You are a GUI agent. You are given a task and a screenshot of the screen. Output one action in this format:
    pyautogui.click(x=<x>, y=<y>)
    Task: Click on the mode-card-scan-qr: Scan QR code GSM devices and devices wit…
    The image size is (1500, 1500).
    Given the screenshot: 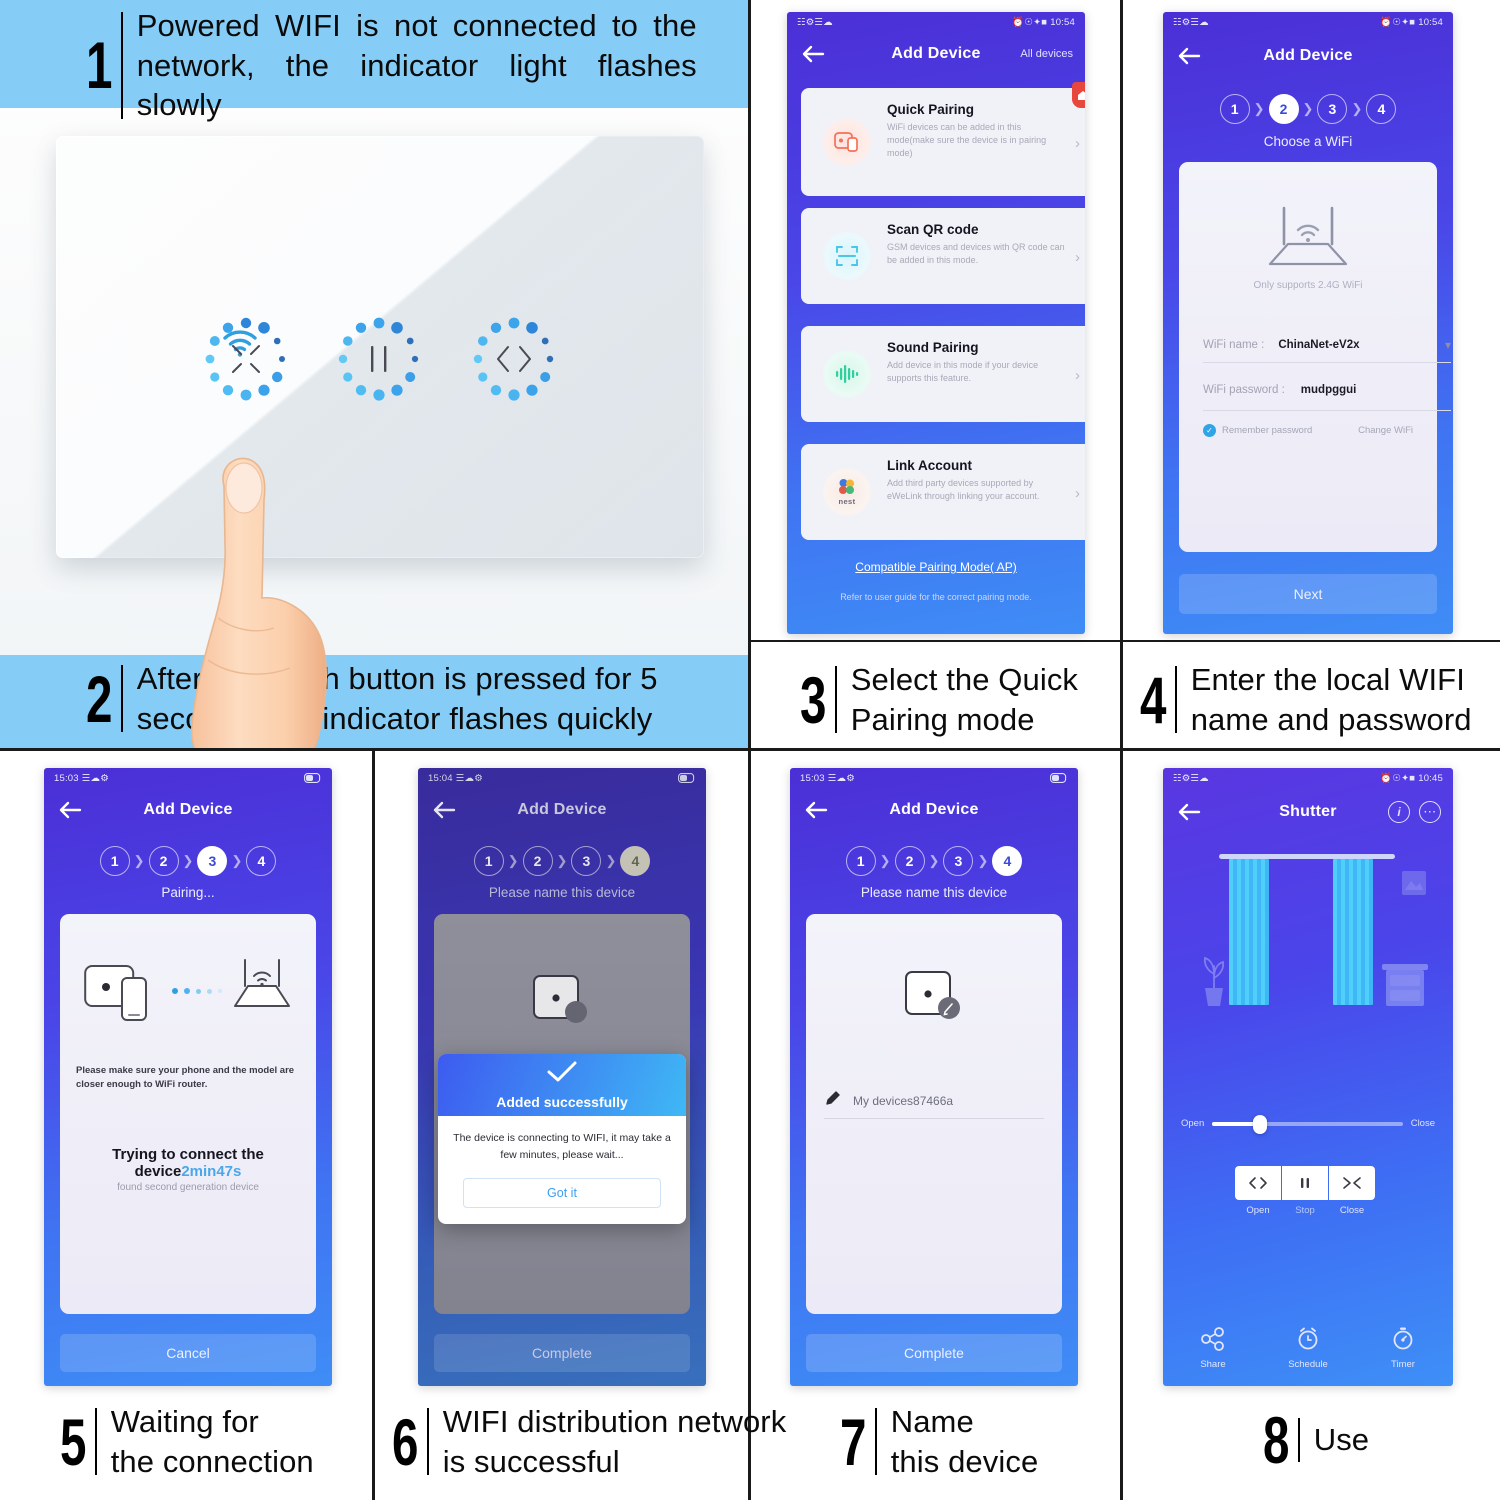 What is the action you would take?
    pyautogui.click(x=943, y=256)
    